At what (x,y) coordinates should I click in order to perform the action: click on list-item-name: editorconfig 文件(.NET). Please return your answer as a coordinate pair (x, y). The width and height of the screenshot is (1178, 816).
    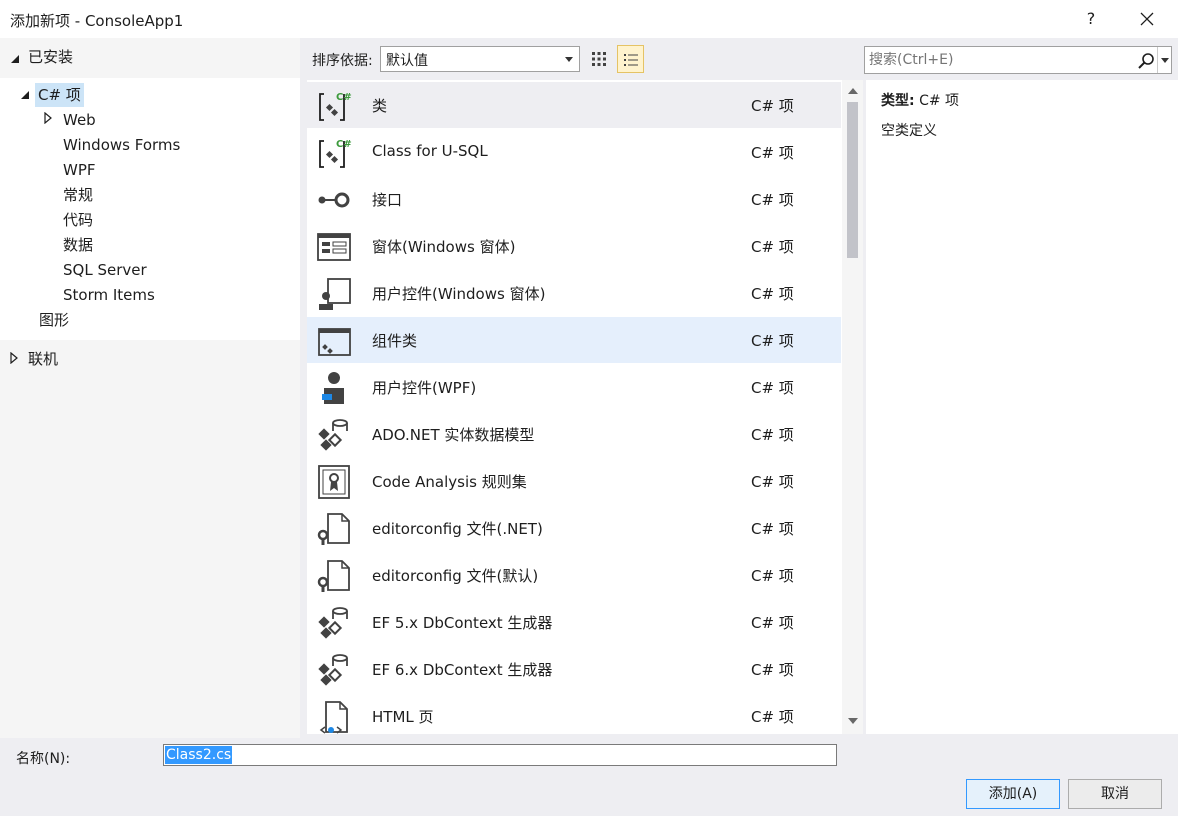
    Looking at the image, I should click on (457, 529).